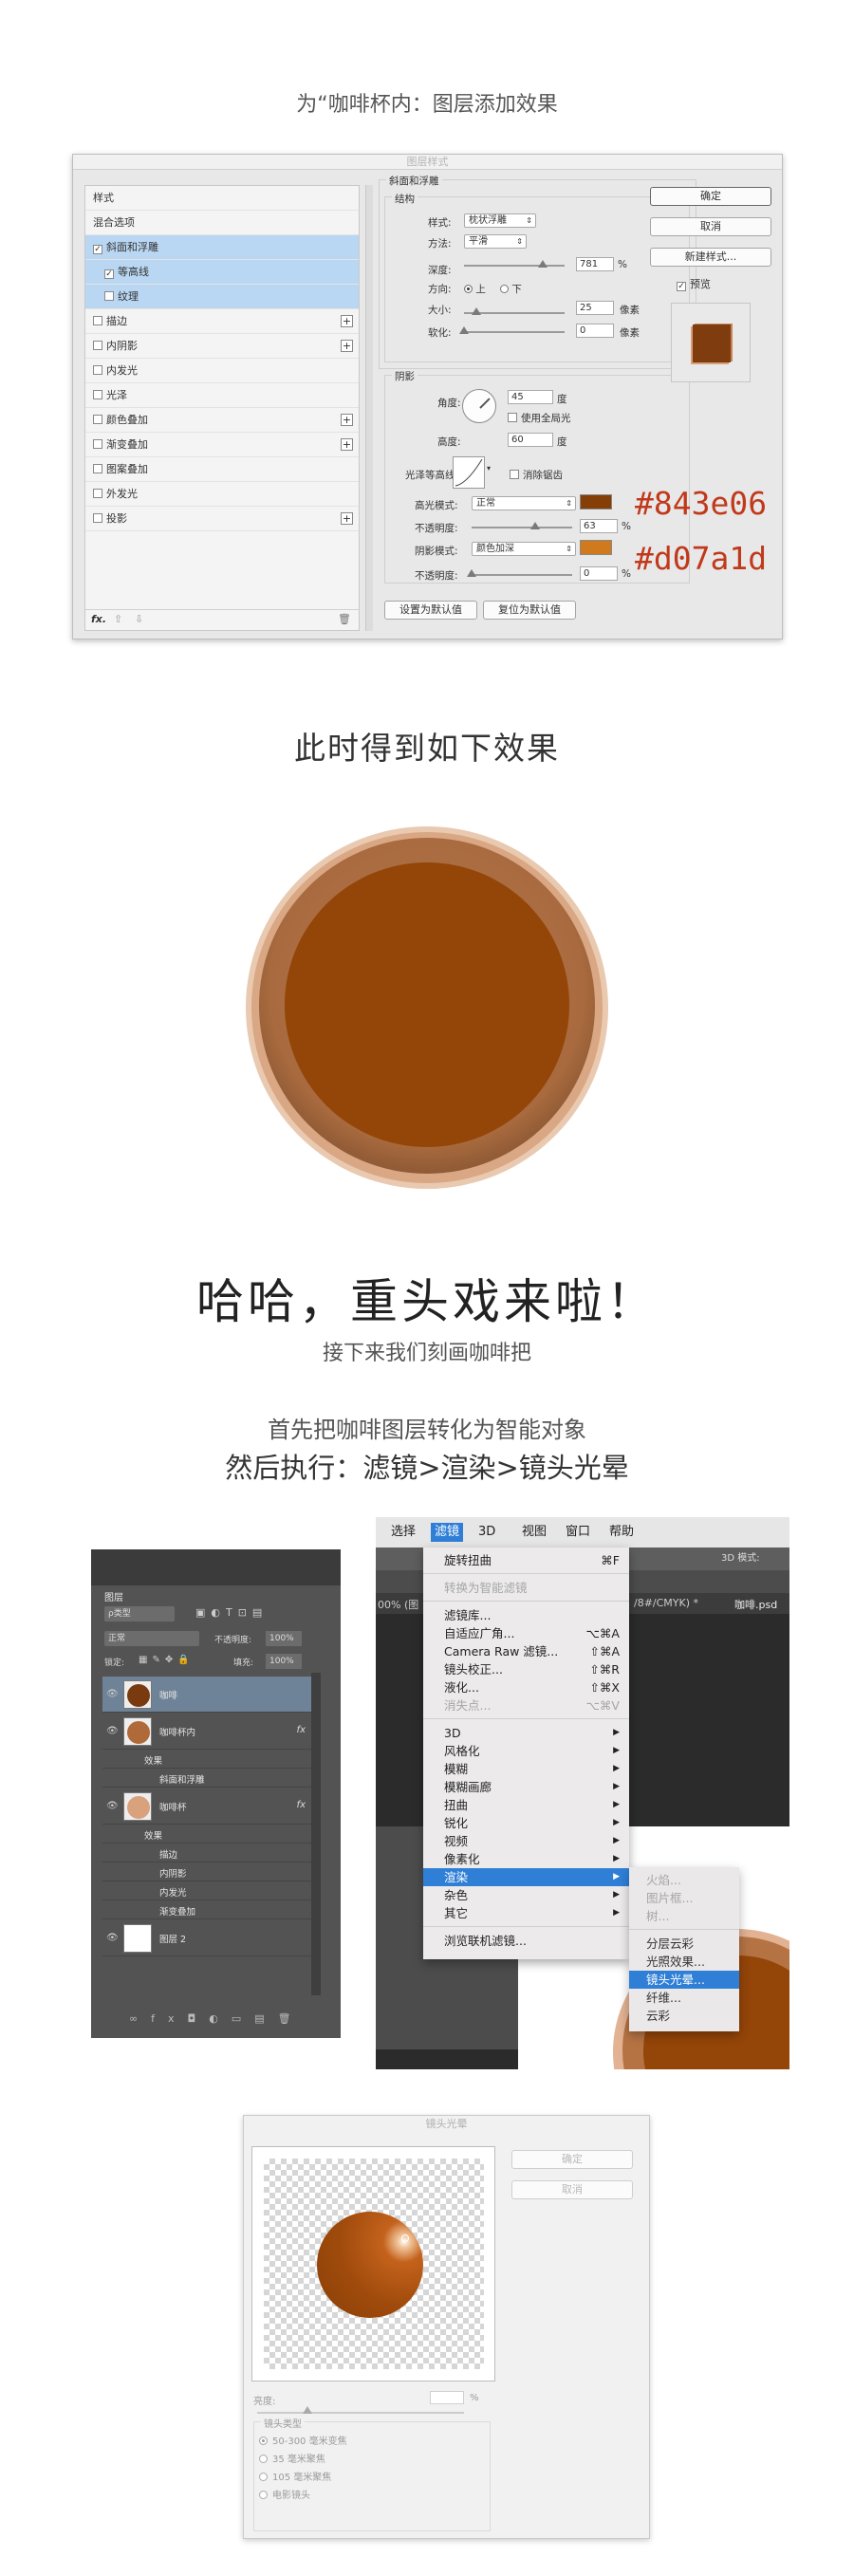 Image resolution: width=854 pixels, height=2576 pixels. What do you see at coordinates (572, 2189) in the screenshot?
I see `flare-cancel-button: 取消` at bounding box center [572, 2189].